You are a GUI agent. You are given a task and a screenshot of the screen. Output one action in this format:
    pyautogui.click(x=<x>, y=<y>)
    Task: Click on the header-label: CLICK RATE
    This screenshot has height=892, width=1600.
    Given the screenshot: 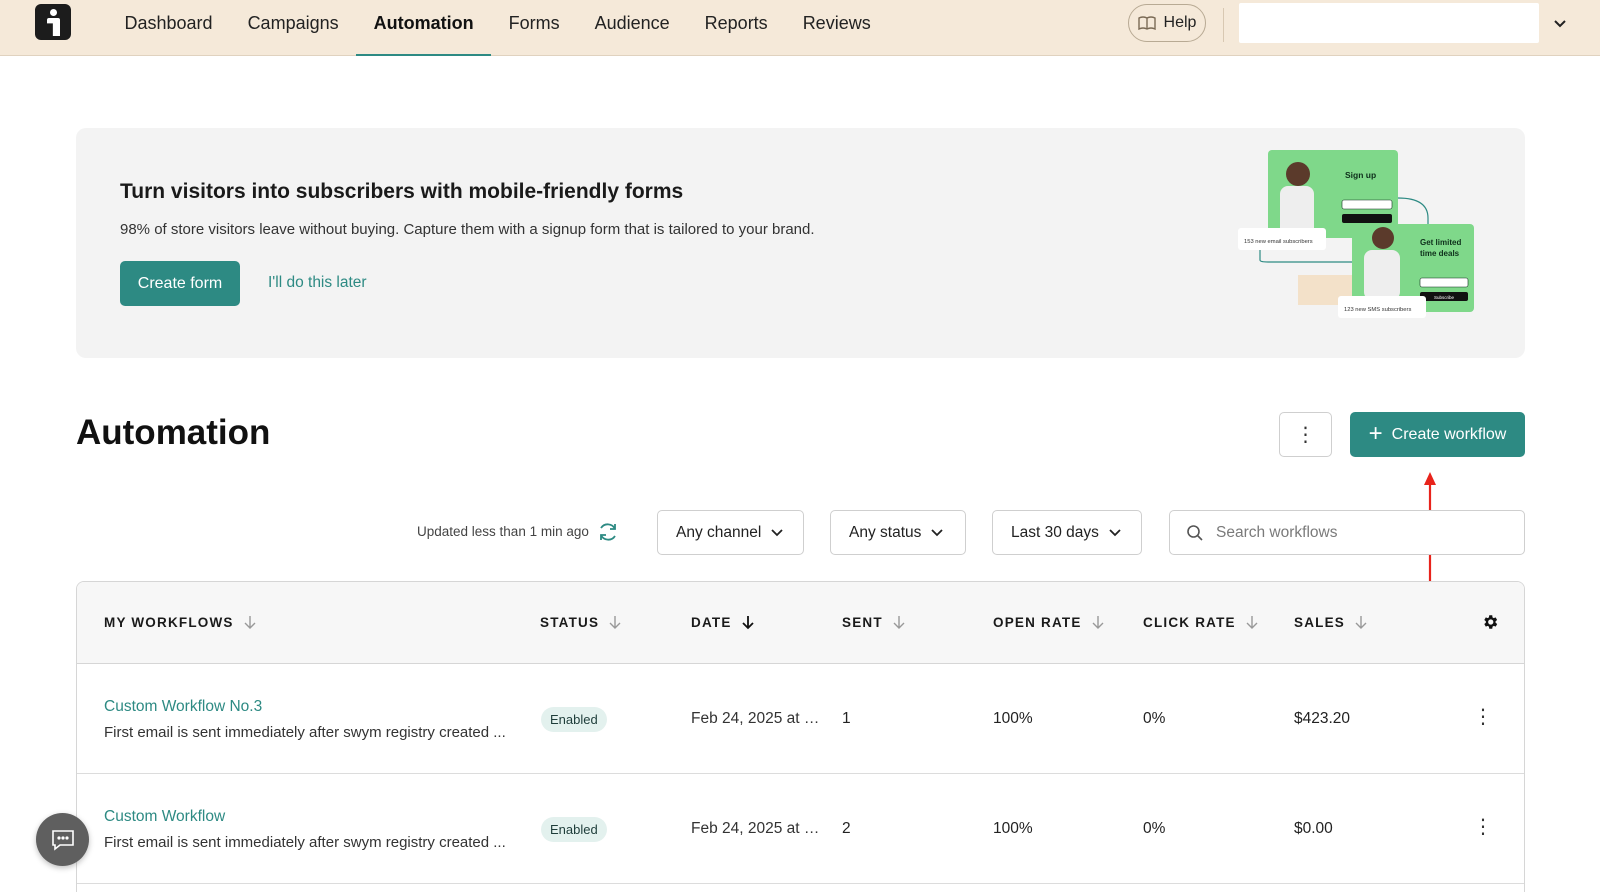 What is the action you would take?
    pyautogui.click(x=1189, y=622)
    